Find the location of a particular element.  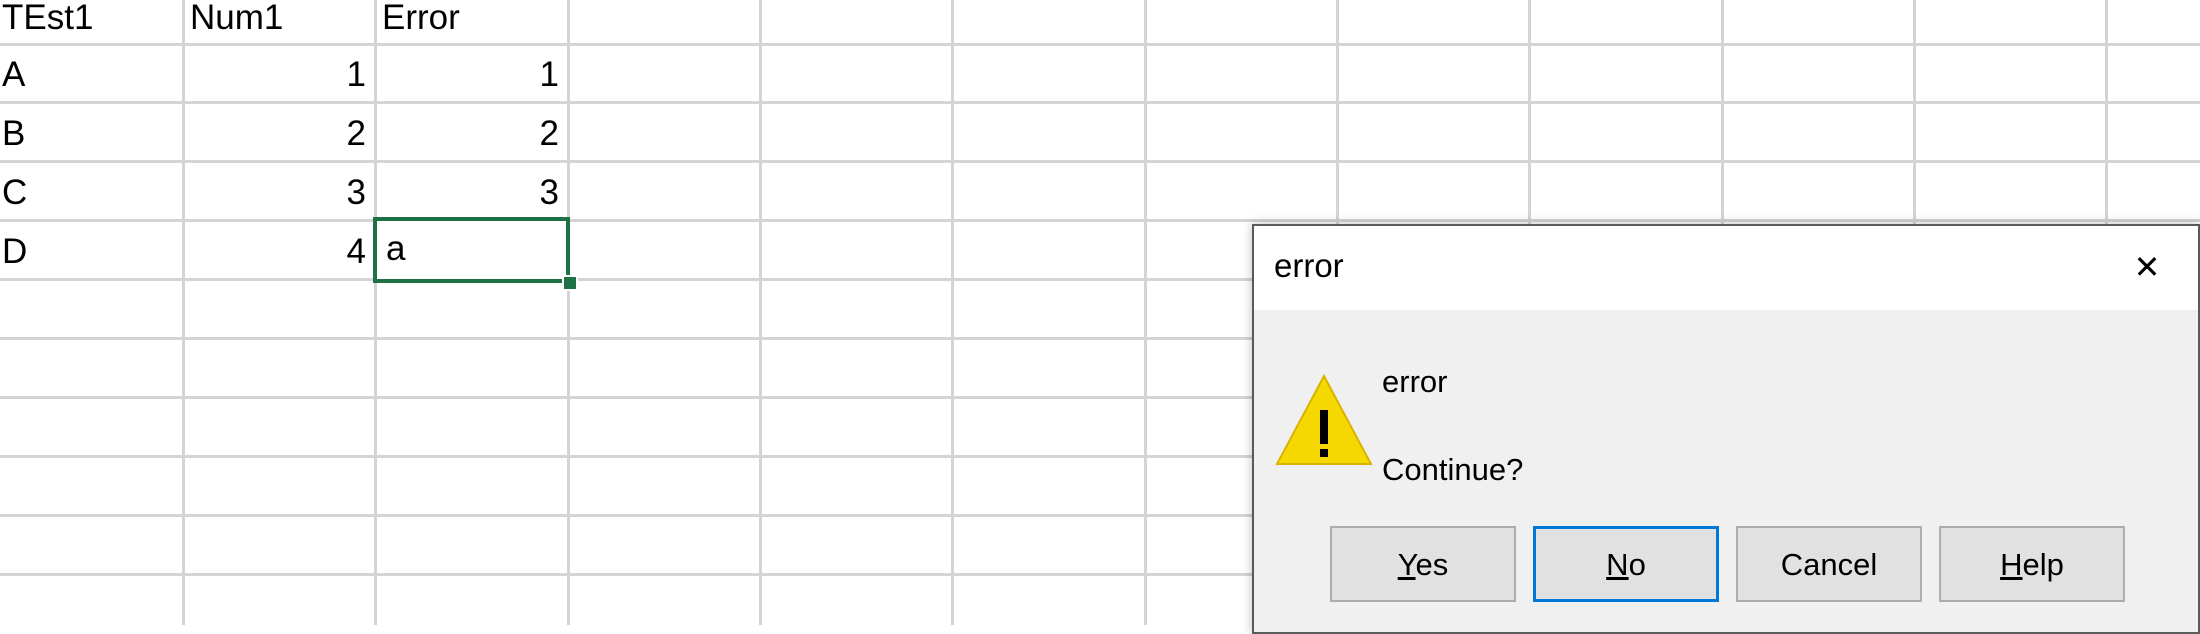

cell-a3: B is located at coordinates (91, 134).